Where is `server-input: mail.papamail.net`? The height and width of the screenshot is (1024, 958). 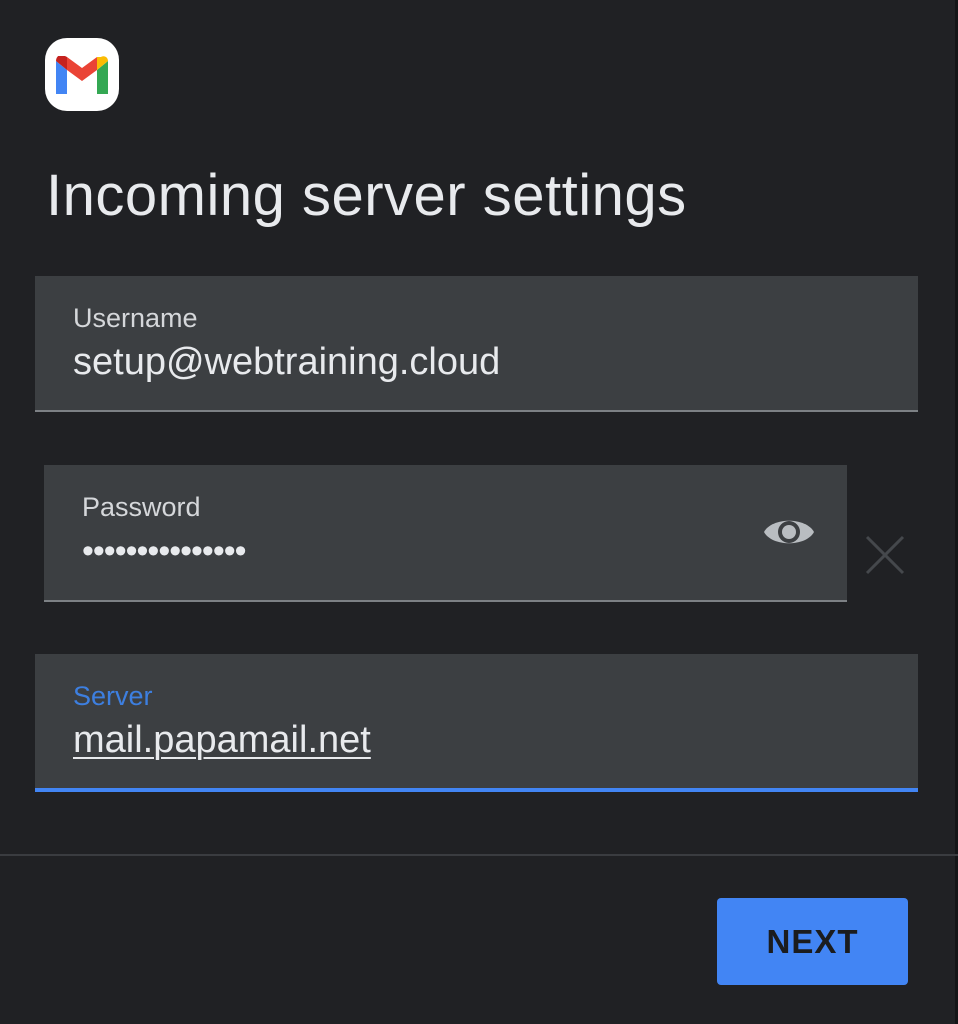 server-input: mail.papamail.net is located at coordinates (222, 740).